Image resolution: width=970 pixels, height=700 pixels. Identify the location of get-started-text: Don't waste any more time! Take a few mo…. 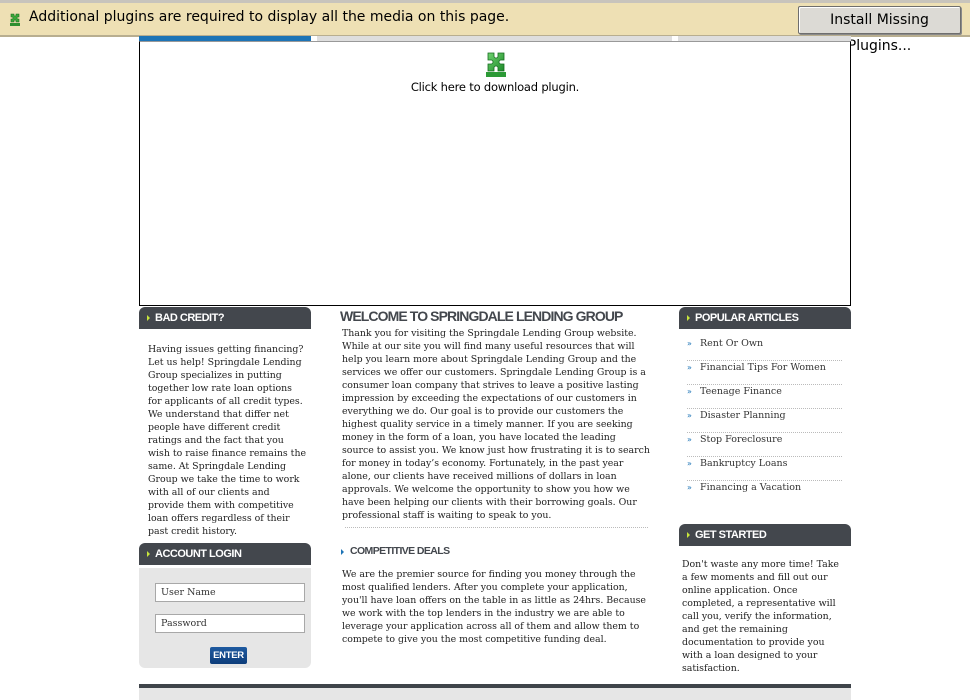
(760, 616).